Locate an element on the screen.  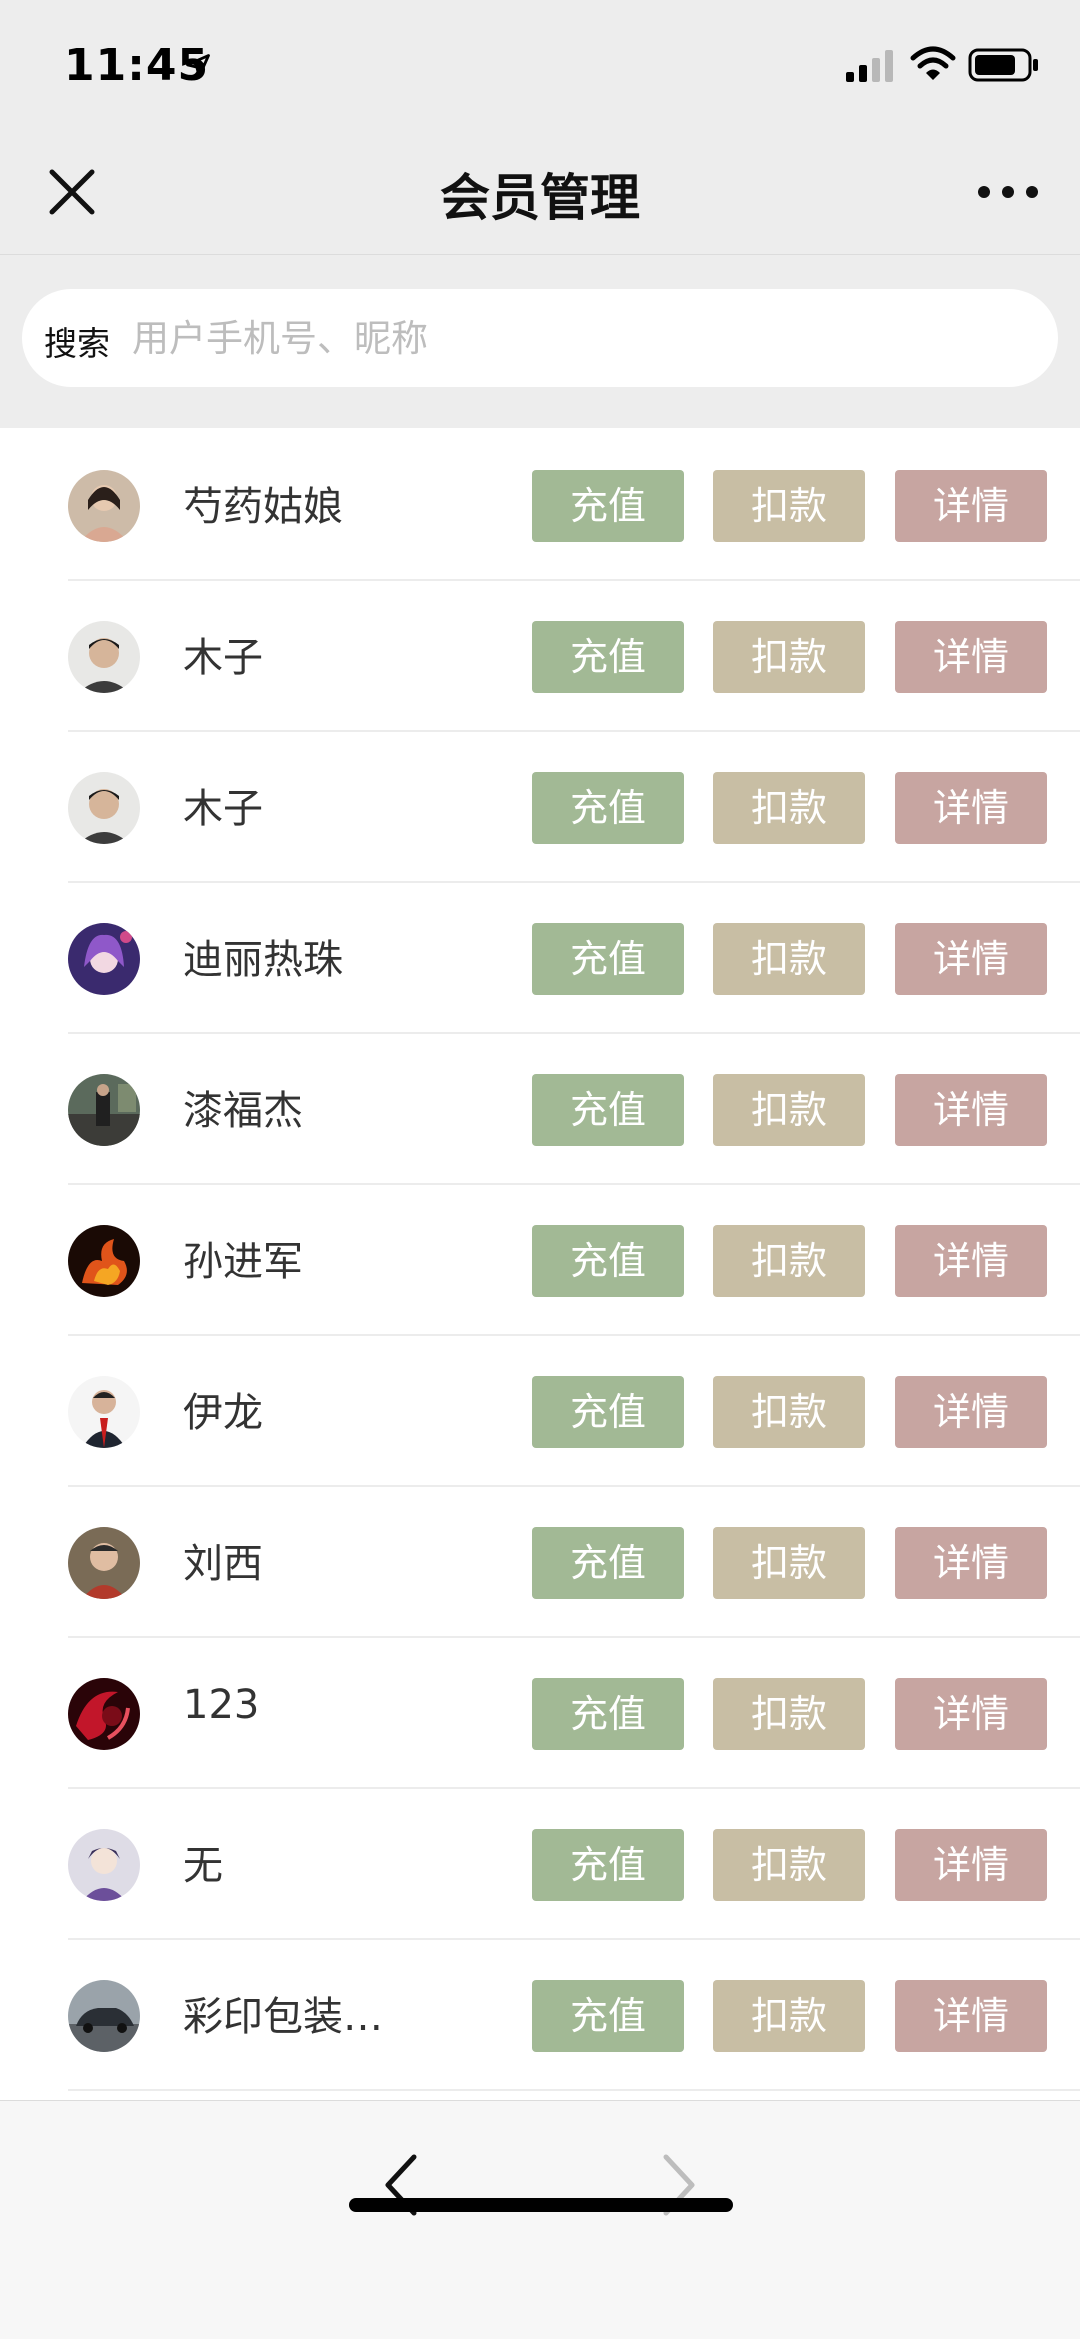
member-row: 迪丽热珠 充值 扣款 详情 is located at coordinates (540, 958).